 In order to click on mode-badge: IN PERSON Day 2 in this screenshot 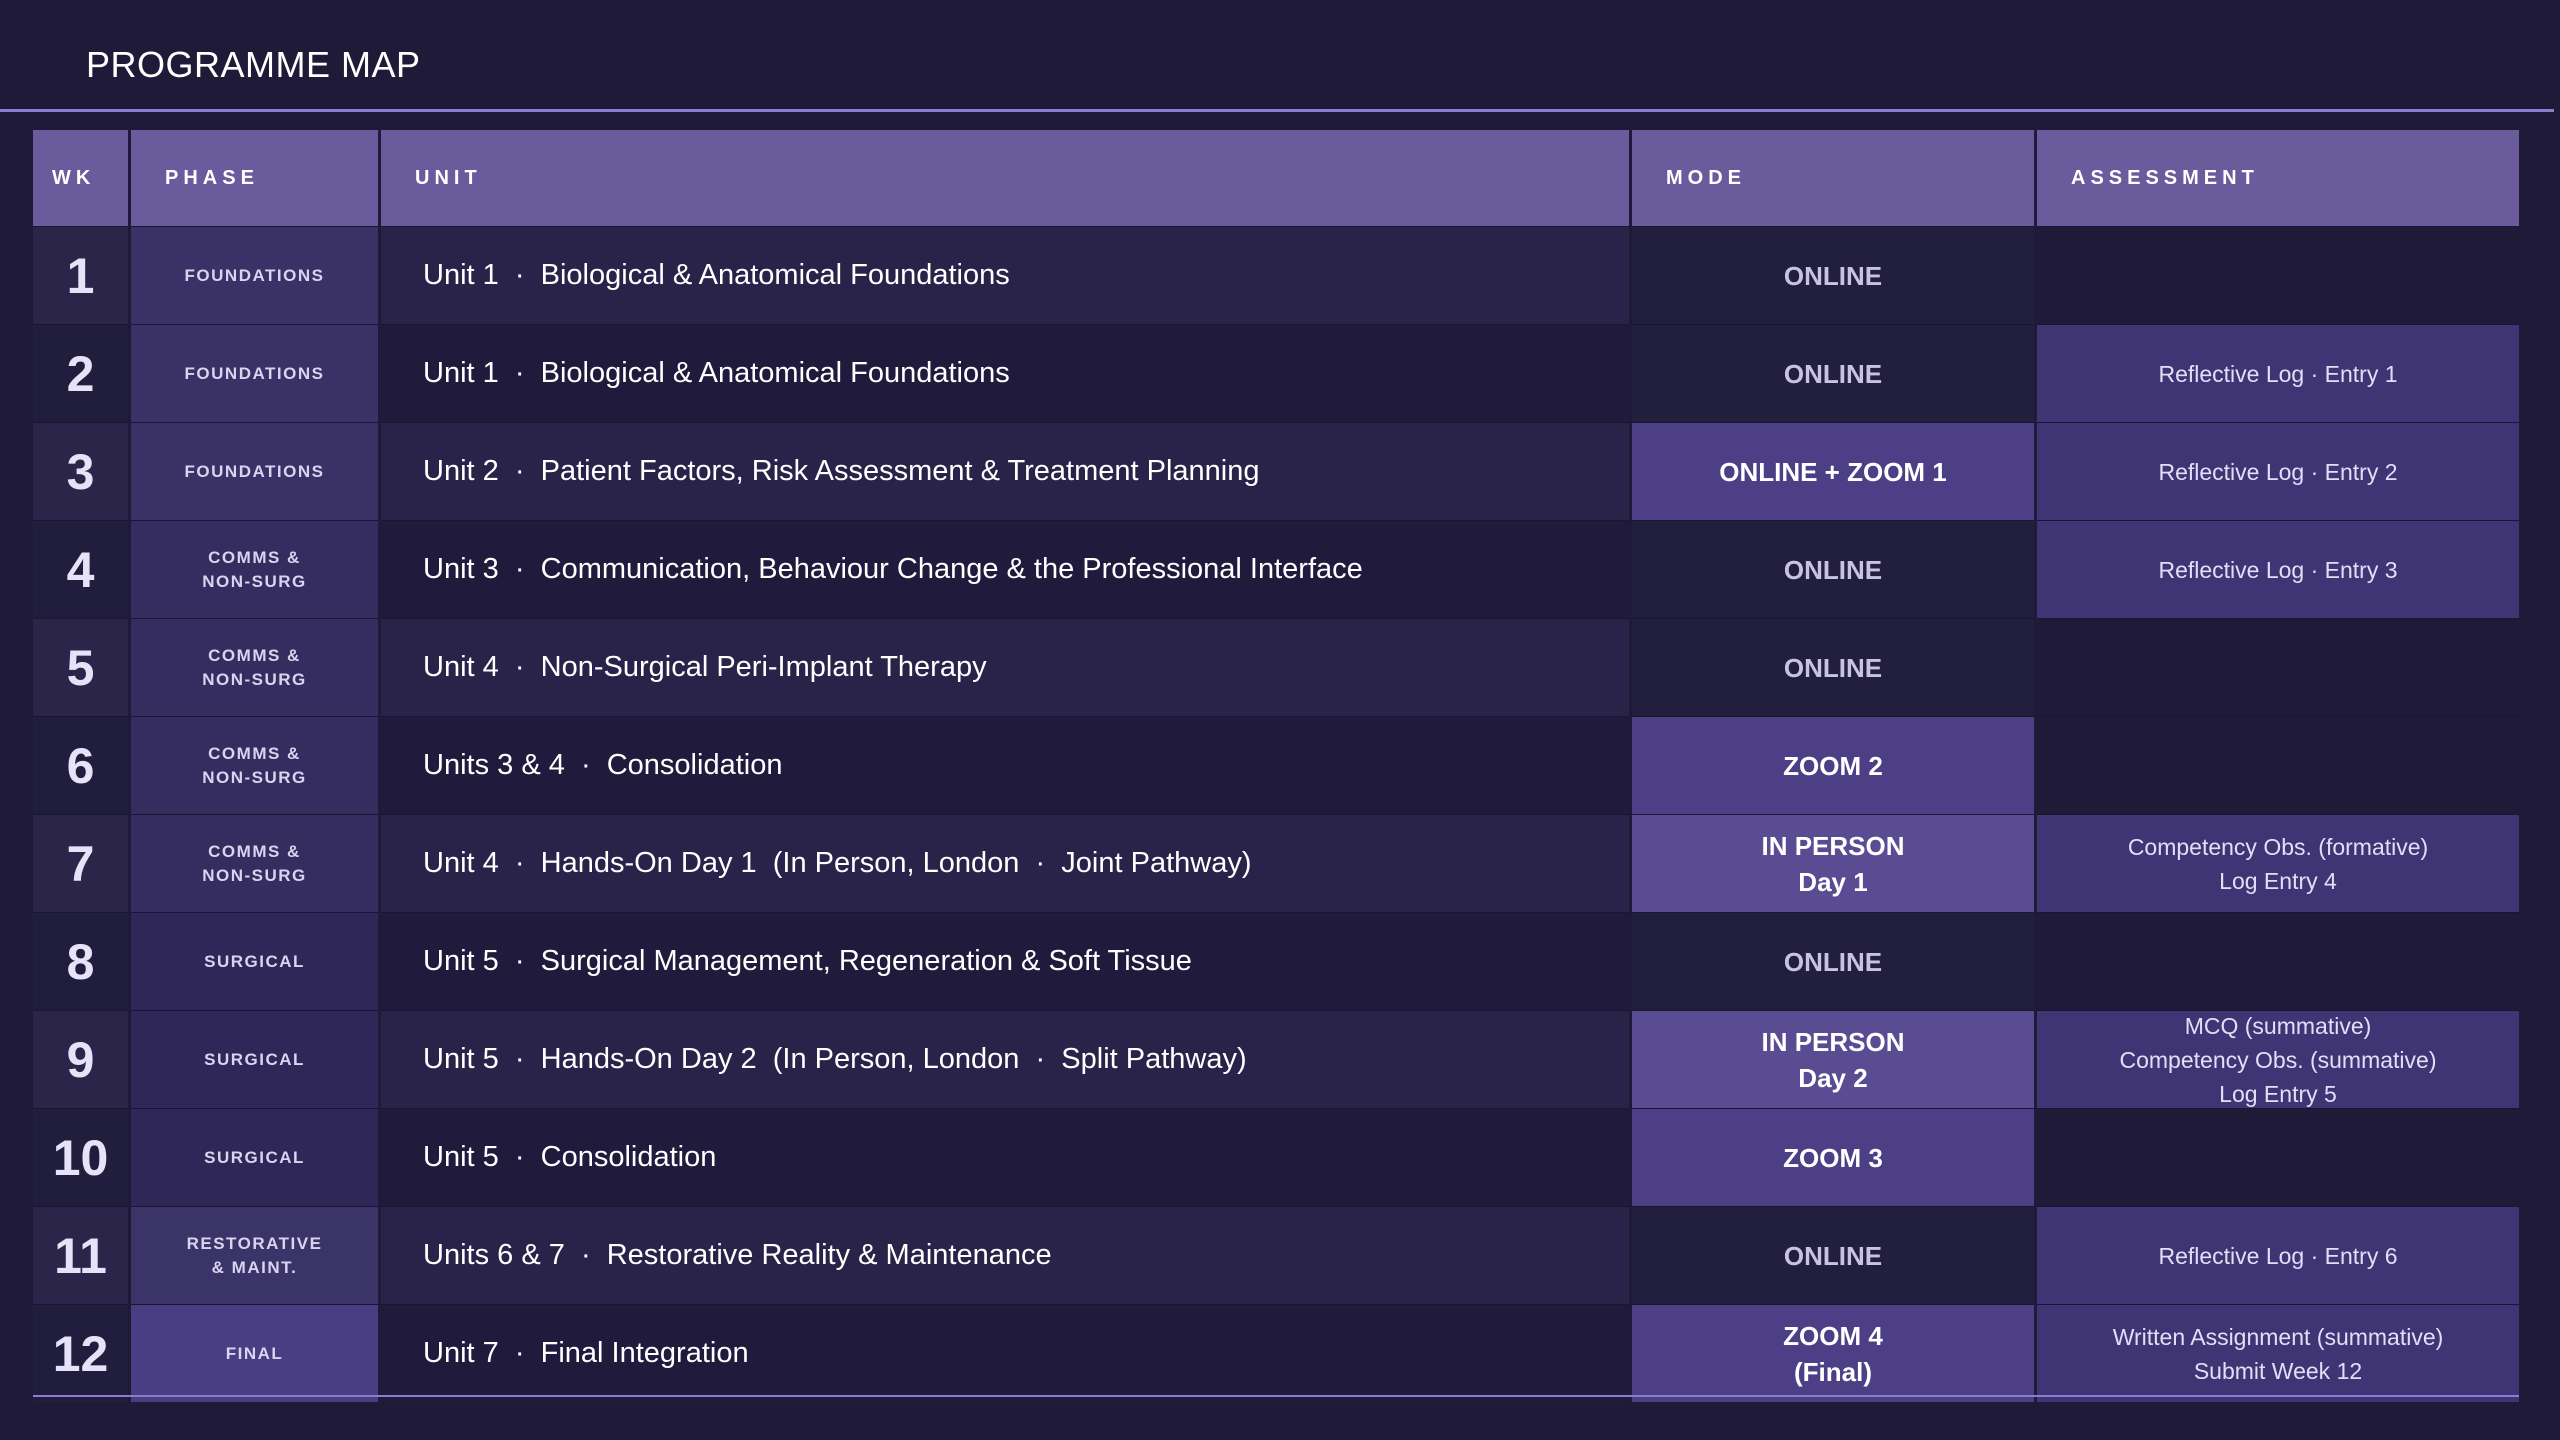, I will do `click(1833, 1059)`.